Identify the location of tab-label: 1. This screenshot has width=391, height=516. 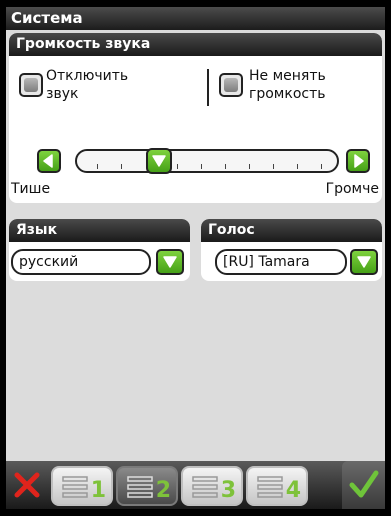
(98, 490).